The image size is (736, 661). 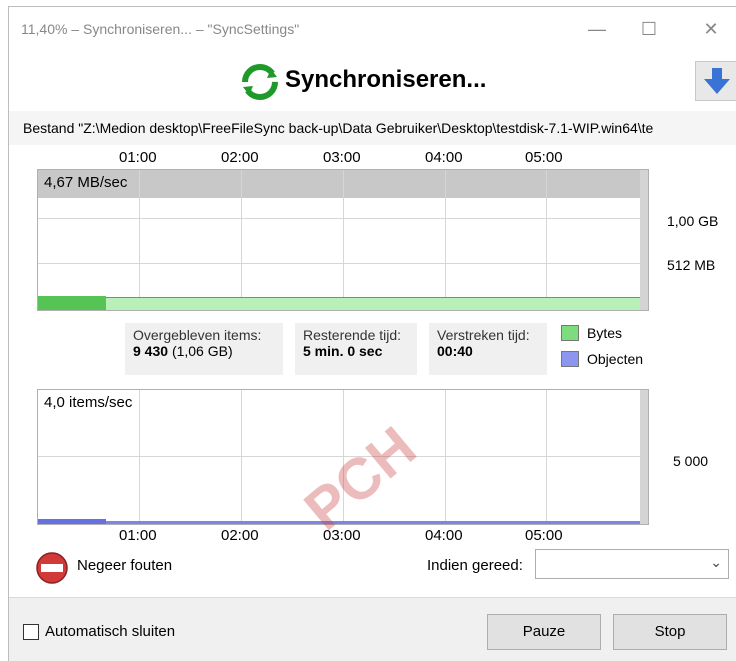 I want to click on bytes-area, so click(x=339, y=303).